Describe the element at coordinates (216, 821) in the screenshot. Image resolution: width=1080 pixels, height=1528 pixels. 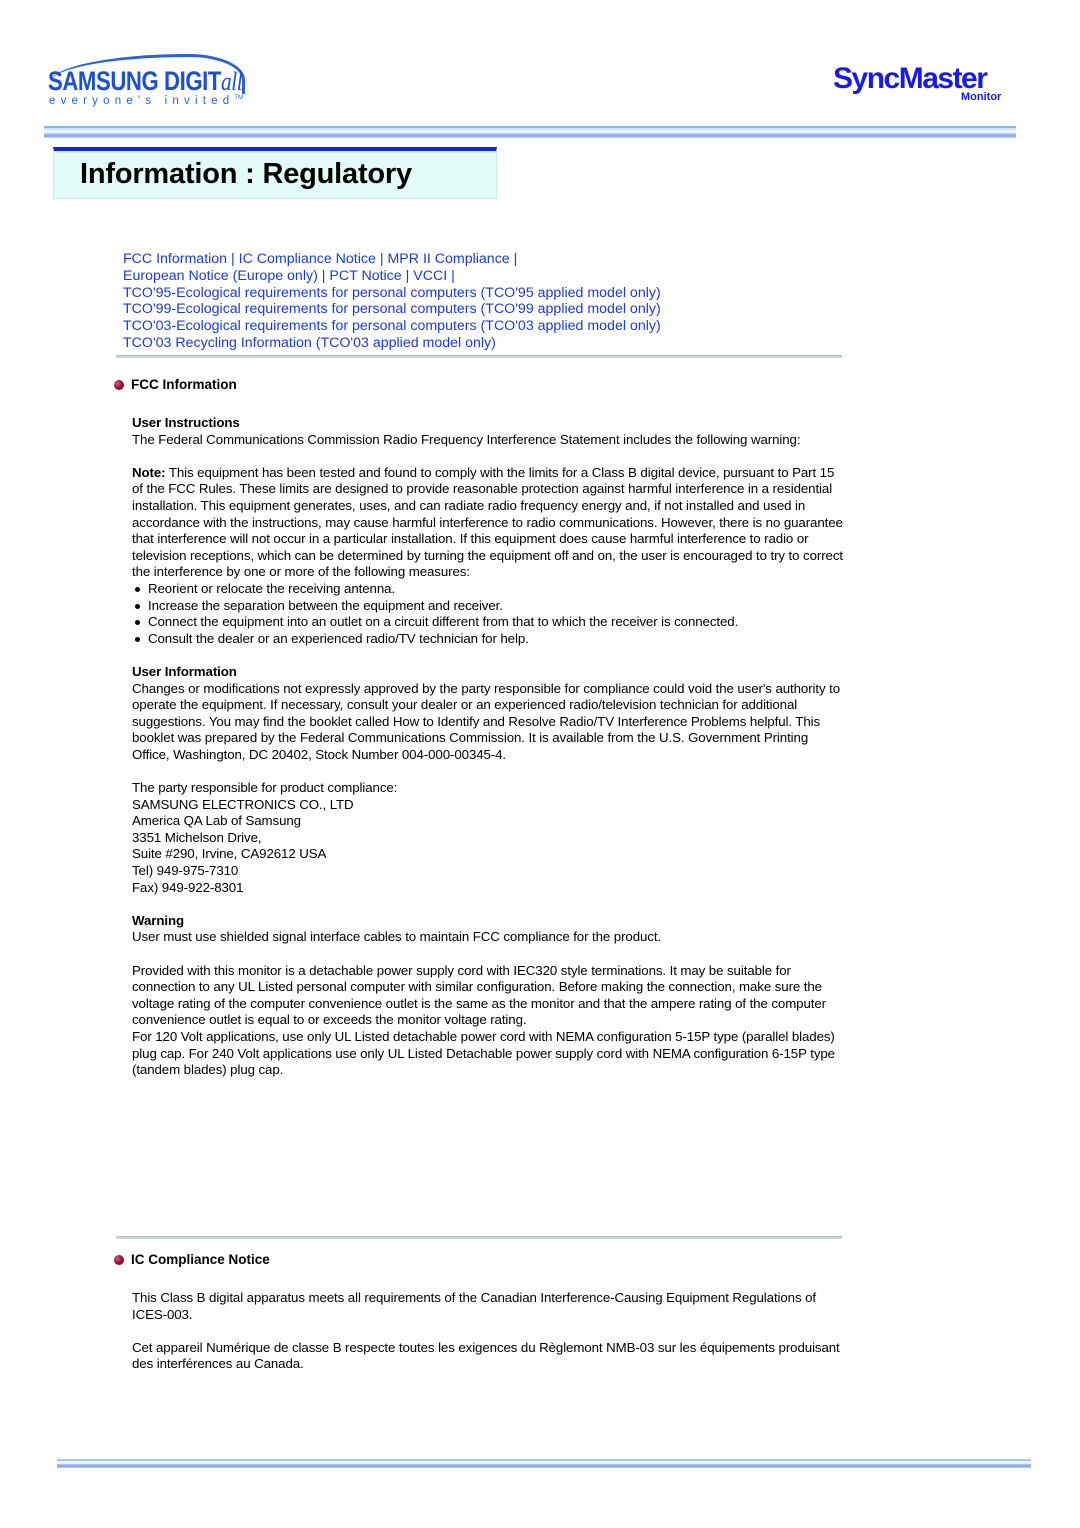
I see `responsible-party-line: America QA Lab of Samsung` at that location.